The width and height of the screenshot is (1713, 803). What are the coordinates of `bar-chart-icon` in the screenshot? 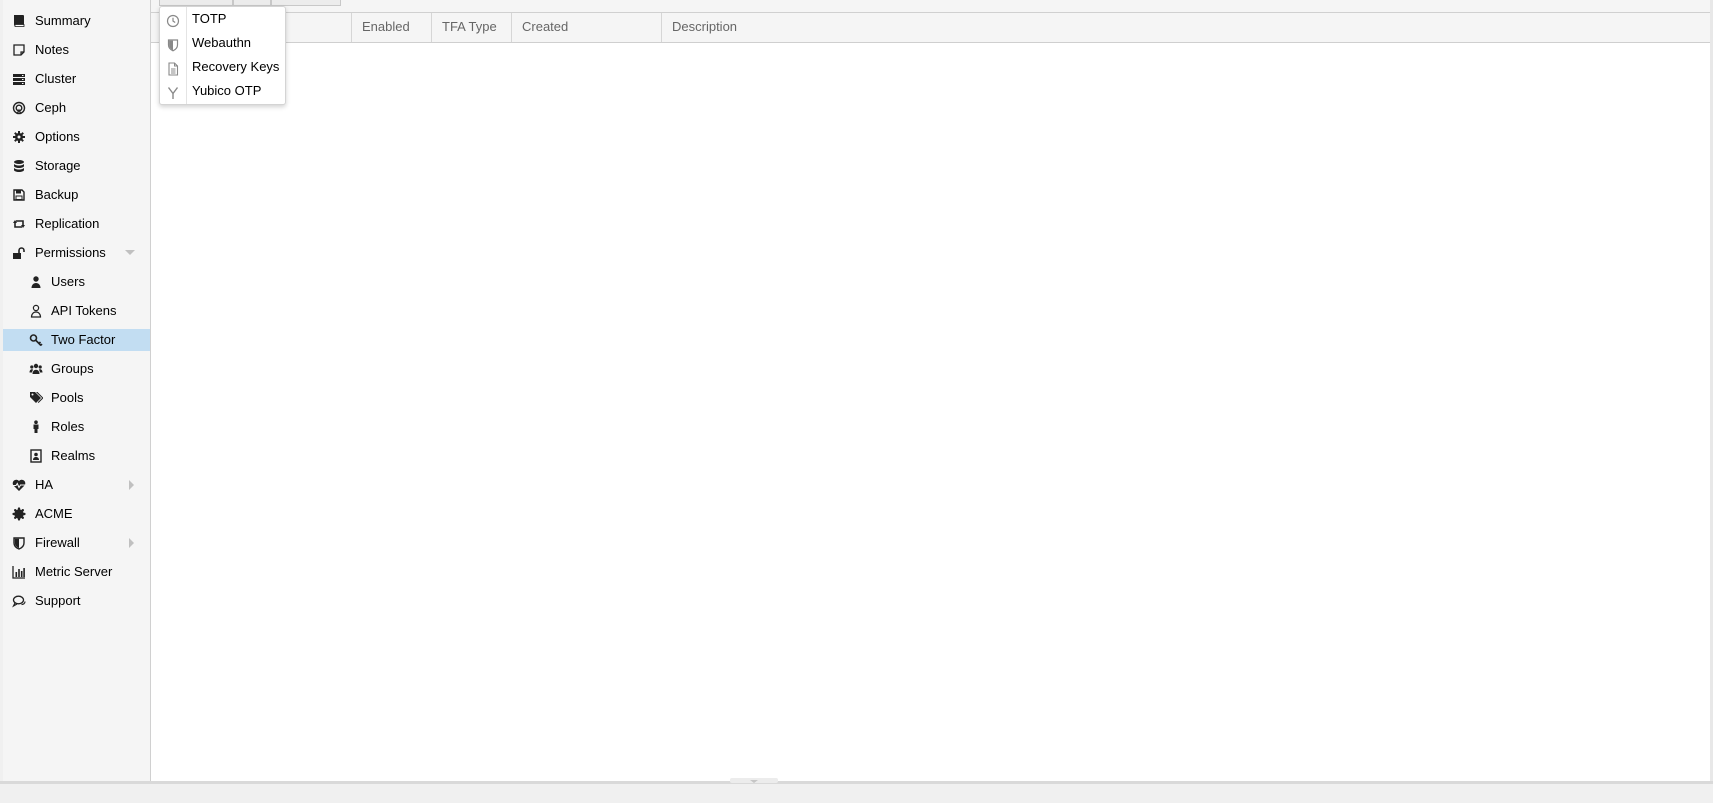 It's located at (19, 572).